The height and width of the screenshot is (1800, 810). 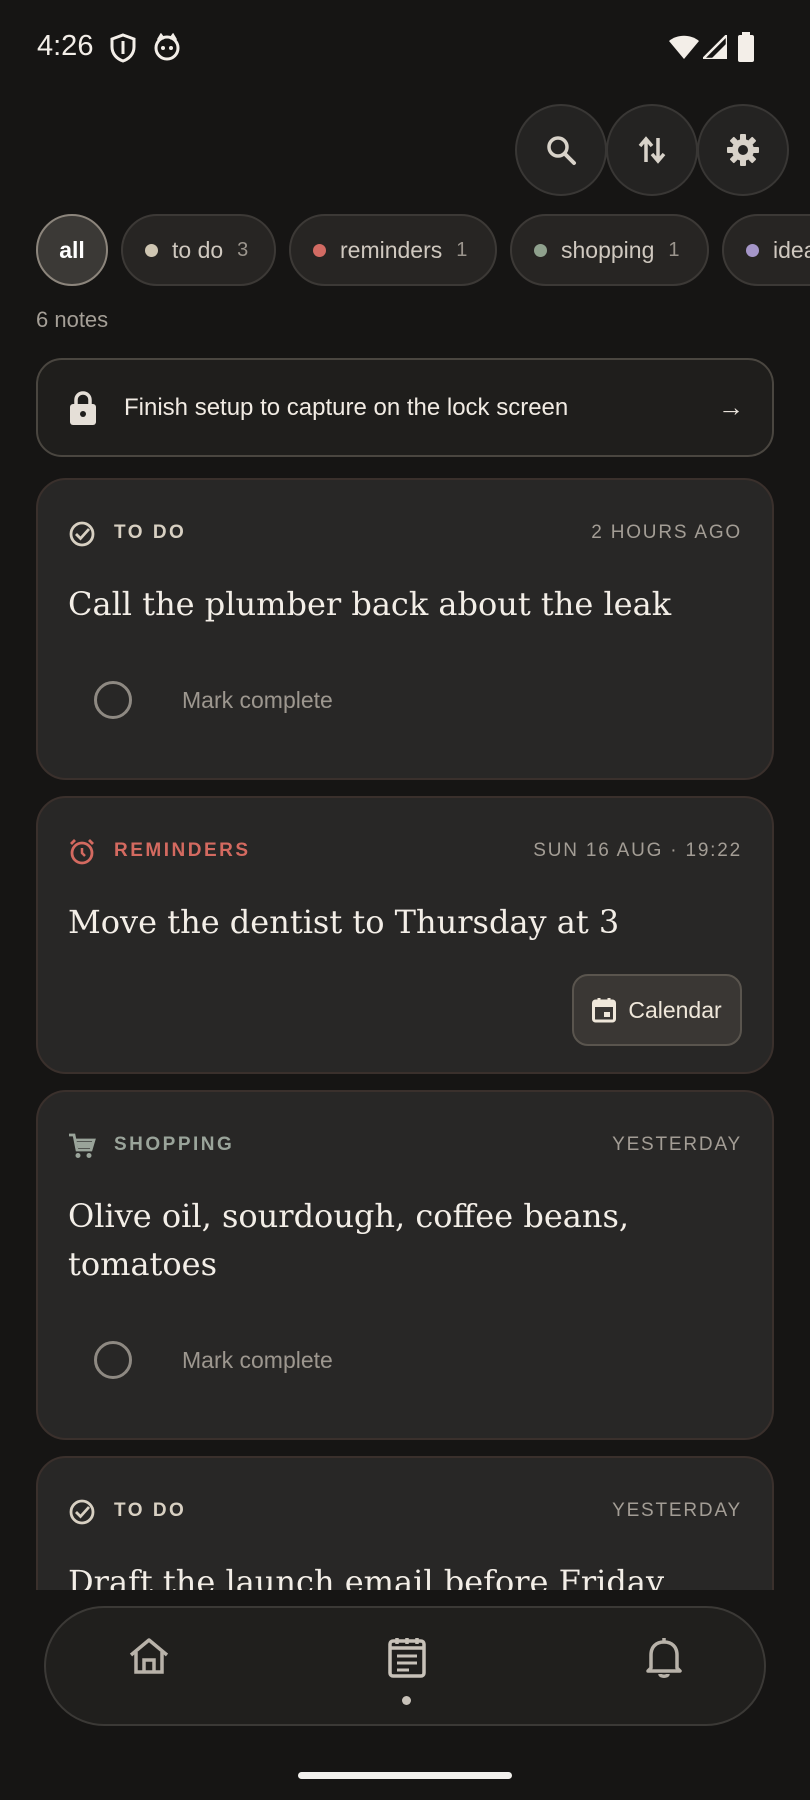 What do you see at coordinates (344, 922) in the screenshot?
I see `note-title: Move the dentist to Thursday at 3` at bounding box center [344, 922].